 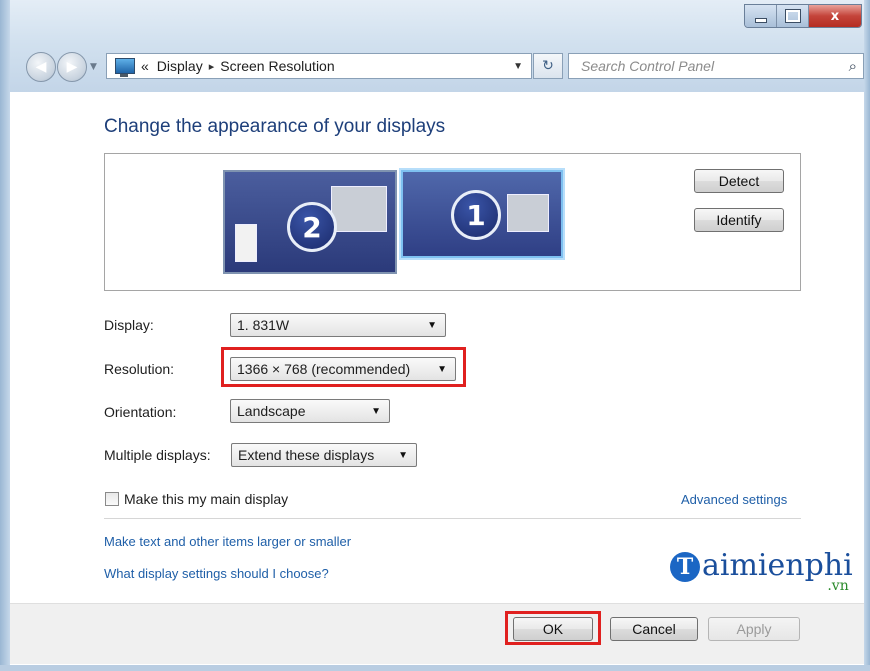 What do you see at coordinates (716, 66) in the screenshot?
I see `search-input: Search Control Panel ⌕` at bounding box center [716, 66].